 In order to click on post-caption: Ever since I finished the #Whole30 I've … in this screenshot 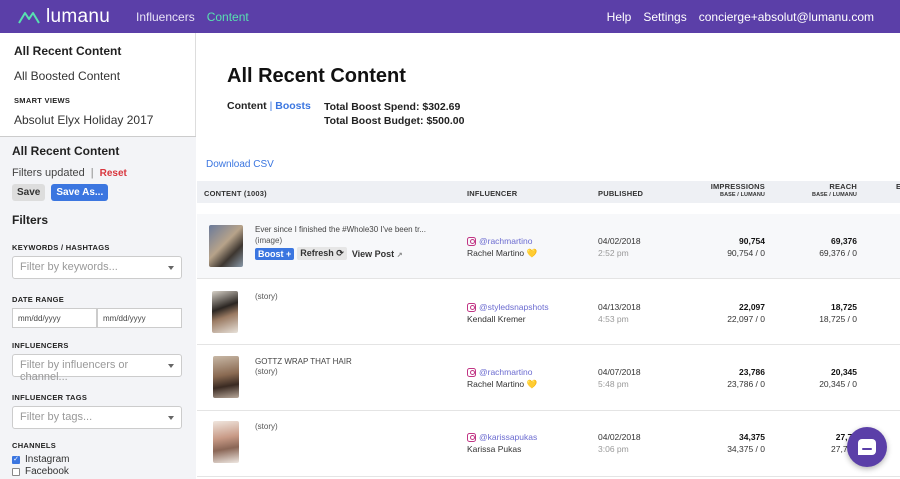, I will do `click(340, 229)`.